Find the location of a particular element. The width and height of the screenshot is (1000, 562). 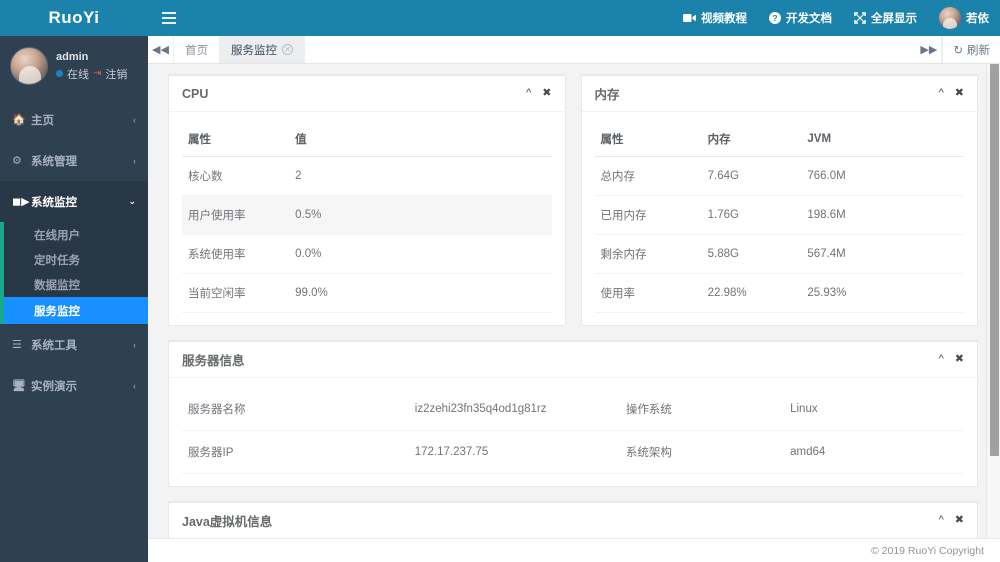

sidebar-item-system-manage-label: 系统管理 is located at coordinates (54, 161).